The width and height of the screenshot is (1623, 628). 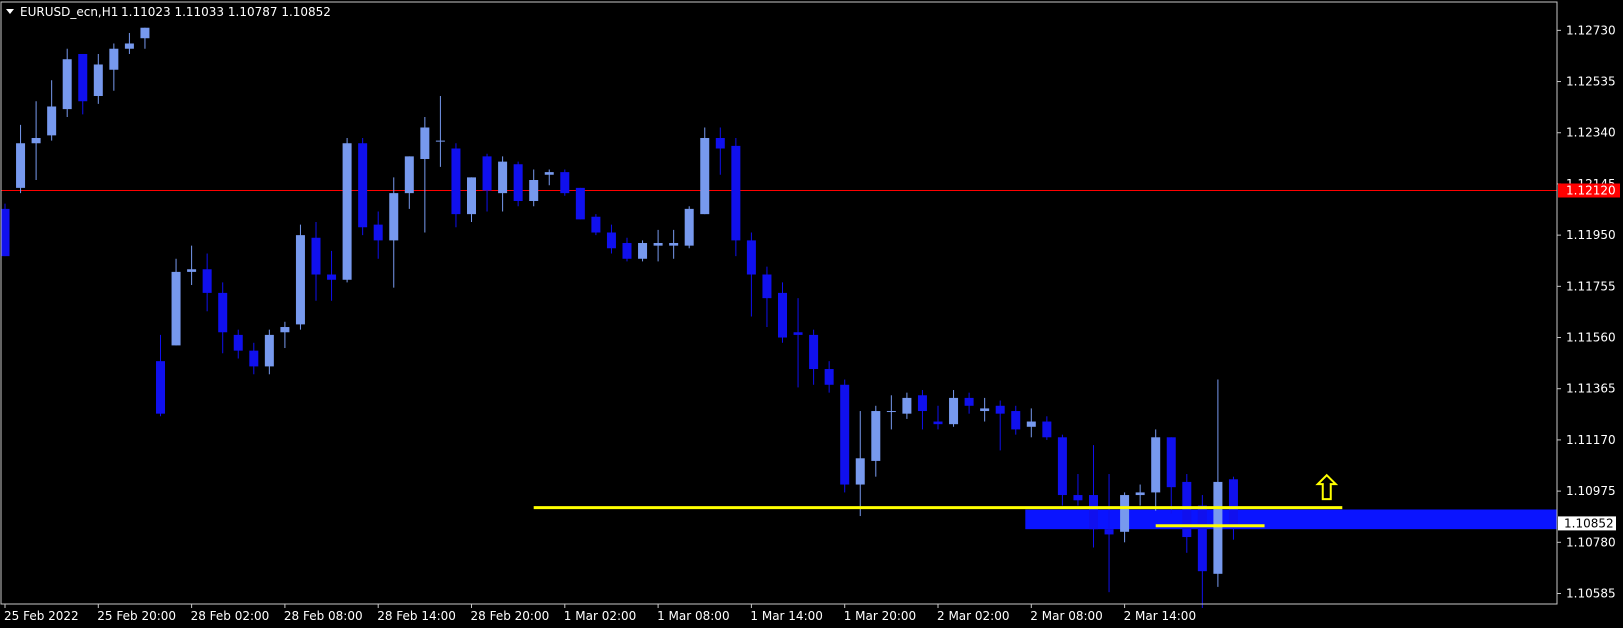 I want to click on x-tick-label: 1 Mar 08:00, so click(x=693, y=616).